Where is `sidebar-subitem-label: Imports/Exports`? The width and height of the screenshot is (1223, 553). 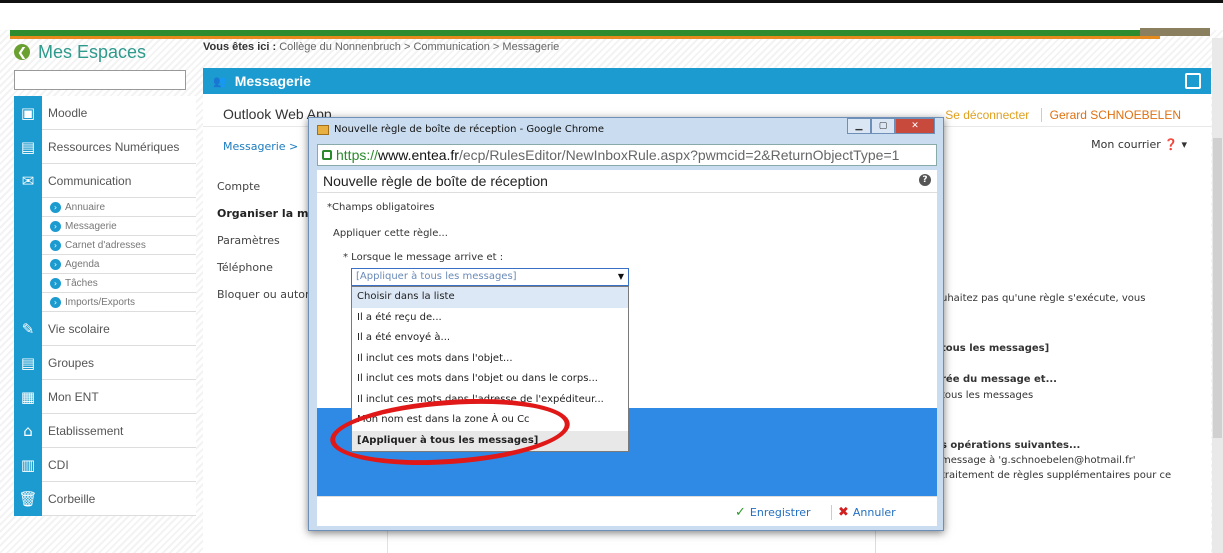
sidebar-subitem-label: Imports/Exports is located at coordinates (100, 302).